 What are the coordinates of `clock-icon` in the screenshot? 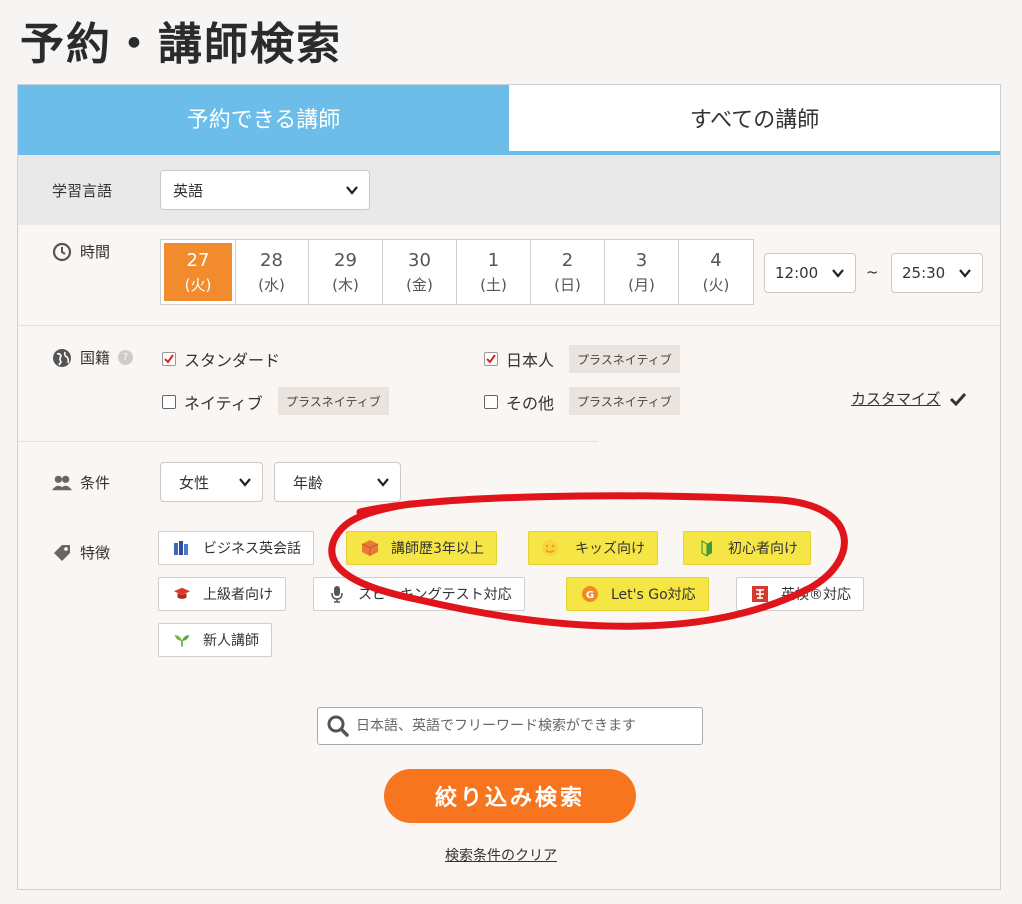 It's located at (62, 252).